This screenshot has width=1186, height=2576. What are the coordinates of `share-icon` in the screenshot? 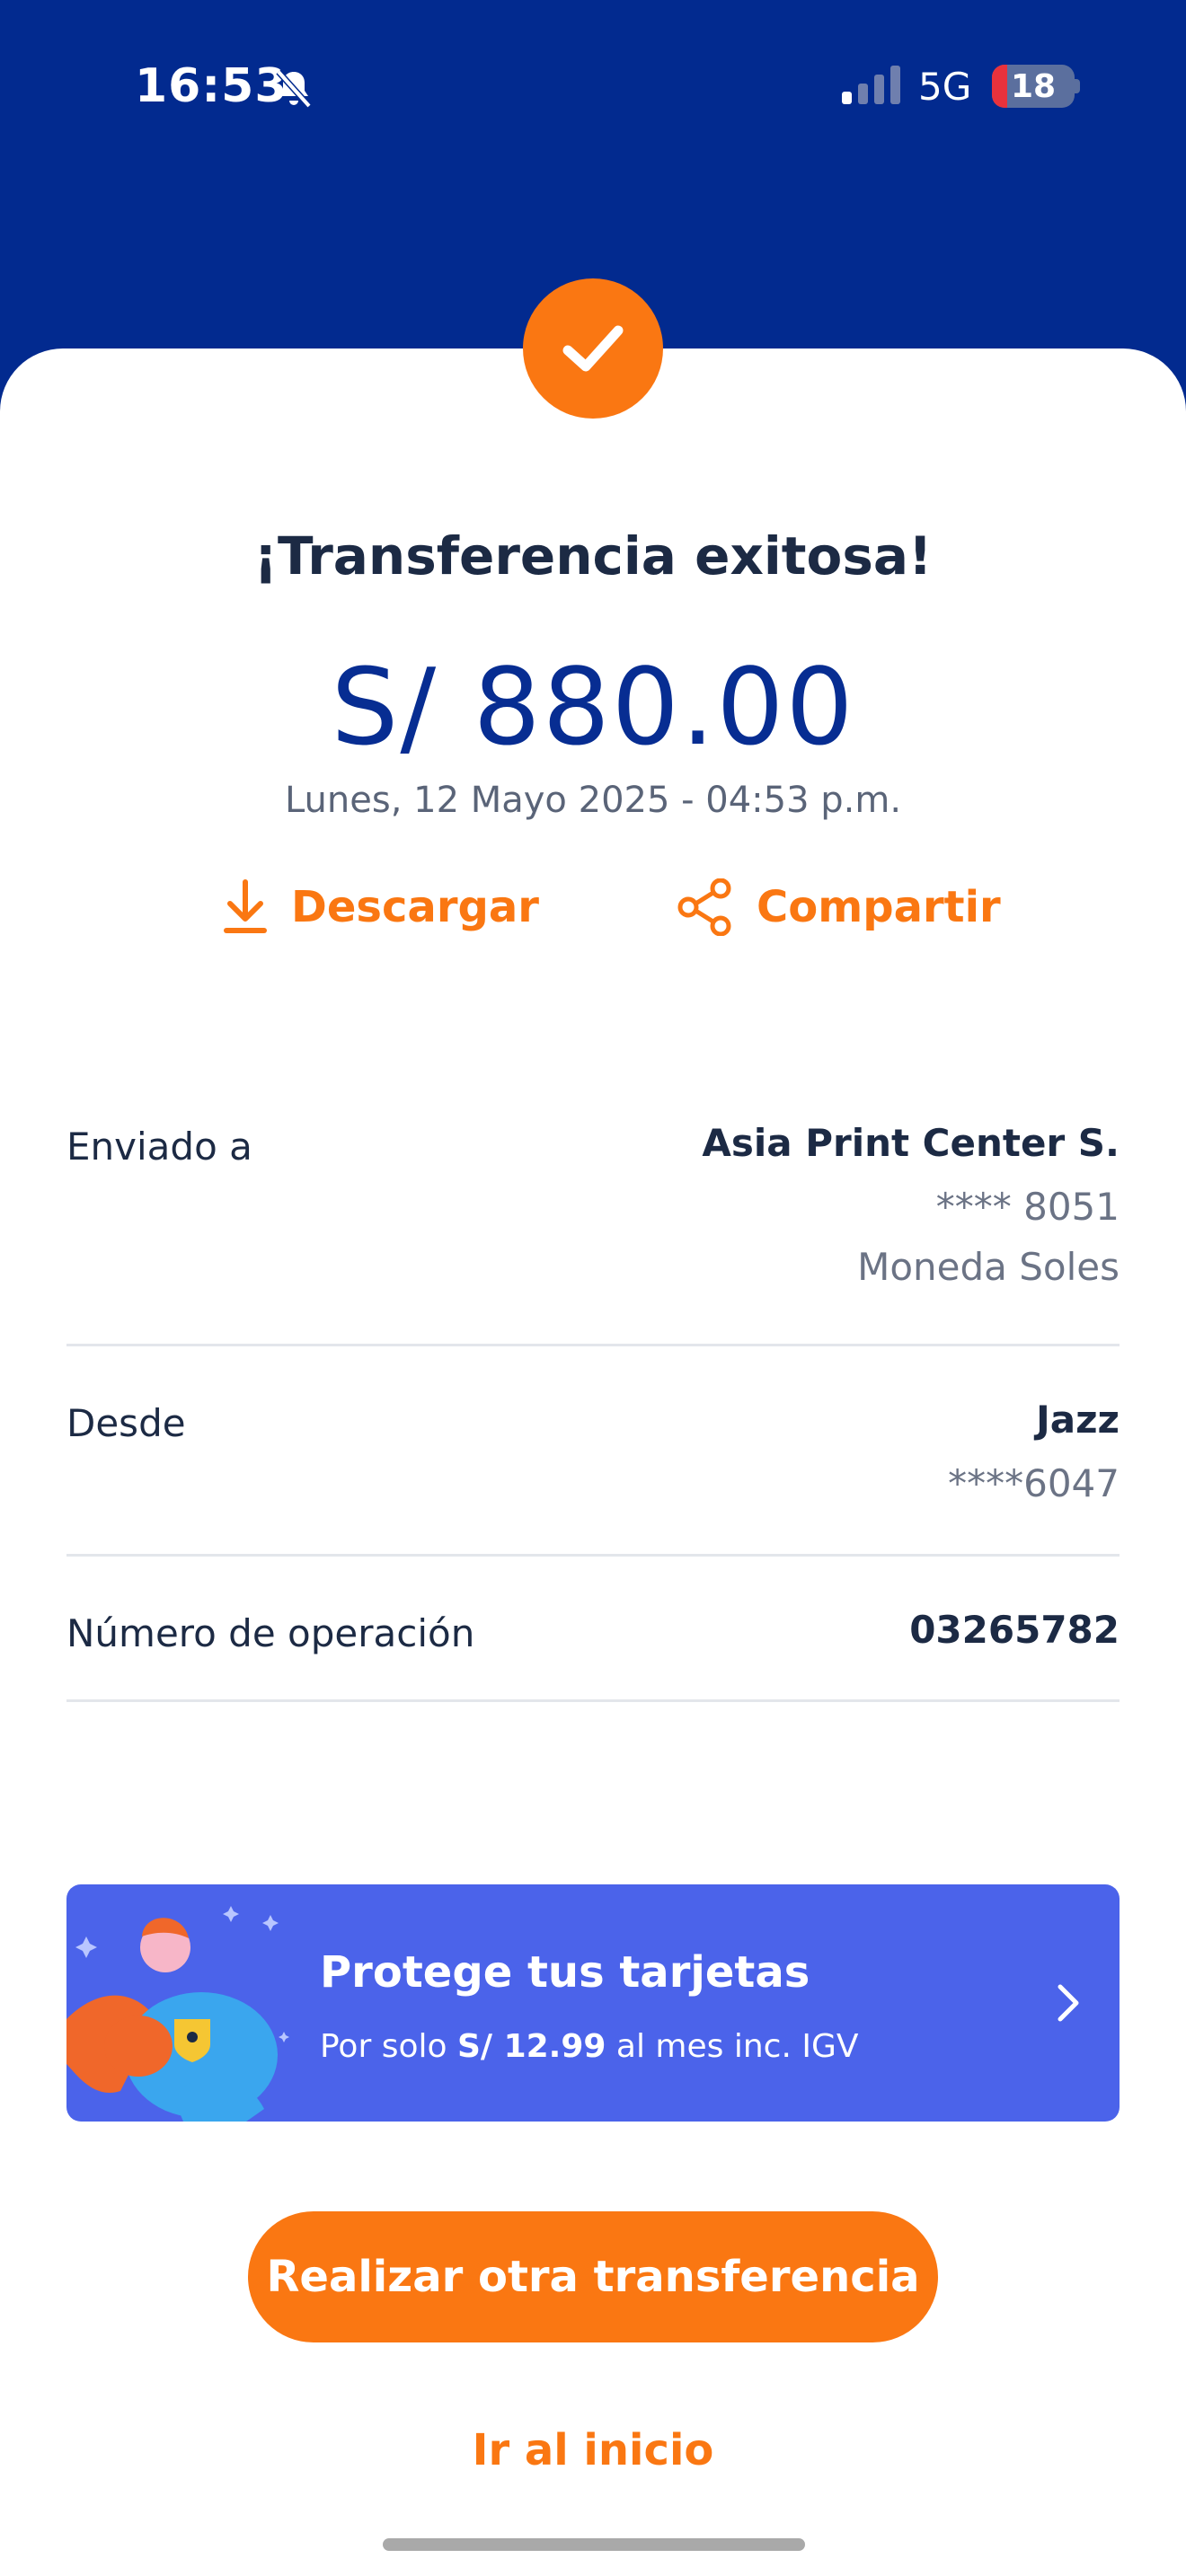 It's located at (704, 907).